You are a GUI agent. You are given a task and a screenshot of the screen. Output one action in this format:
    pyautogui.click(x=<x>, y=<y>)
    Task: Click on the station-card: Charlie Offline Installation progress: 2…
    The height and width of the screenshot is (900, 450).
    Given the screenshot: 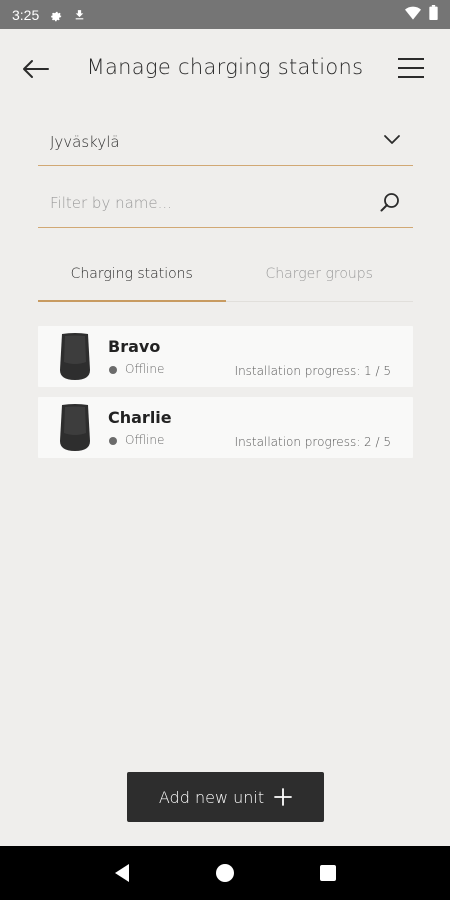 What is the action you would take?
    pyautogui.click(x=225, y=427)
    